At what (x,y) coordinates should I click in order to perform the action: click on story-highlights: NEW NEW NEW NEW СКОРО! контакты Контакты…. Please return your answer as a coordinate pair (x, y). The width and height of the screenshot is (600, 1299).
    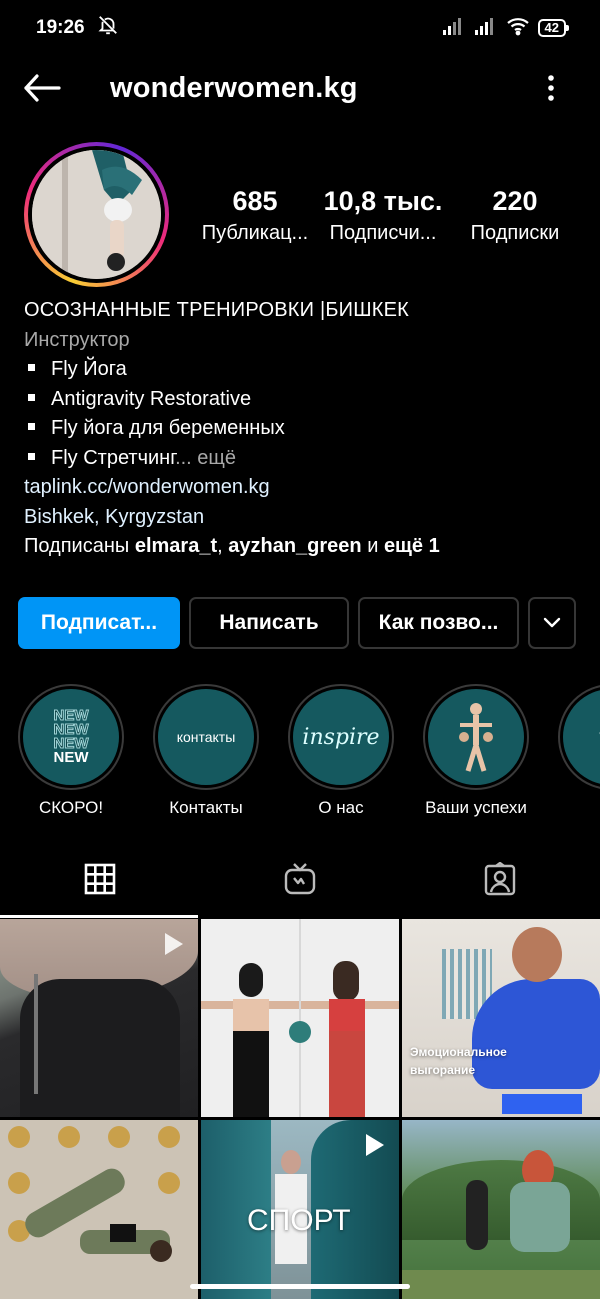
    Looking at the image, I should click on (300, 754).